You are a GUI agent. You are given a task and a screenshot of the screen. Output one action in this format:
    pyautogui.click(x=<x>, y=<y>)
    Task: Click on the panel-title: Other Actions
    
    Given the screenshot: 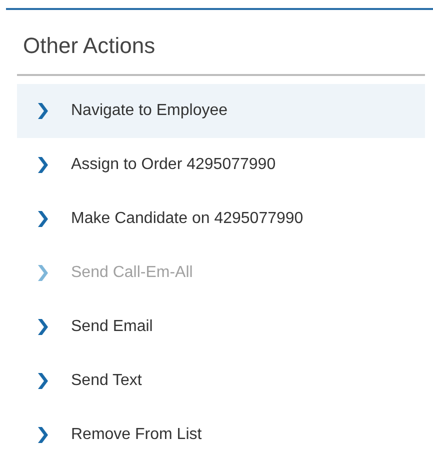 What is the action you would take?
    pyautogui.click(x=89, y=46)
    